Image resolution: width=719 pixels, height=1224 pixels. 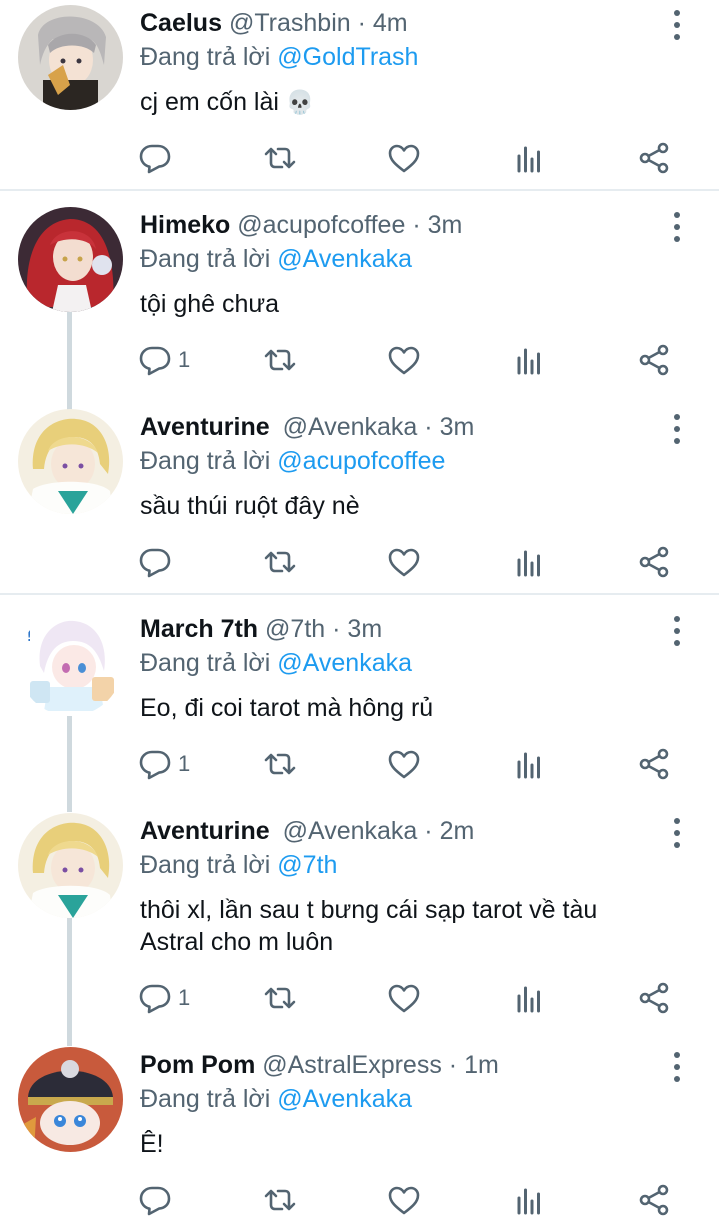 I want to click on display-name: March 7th, so click(x=199, y=629).